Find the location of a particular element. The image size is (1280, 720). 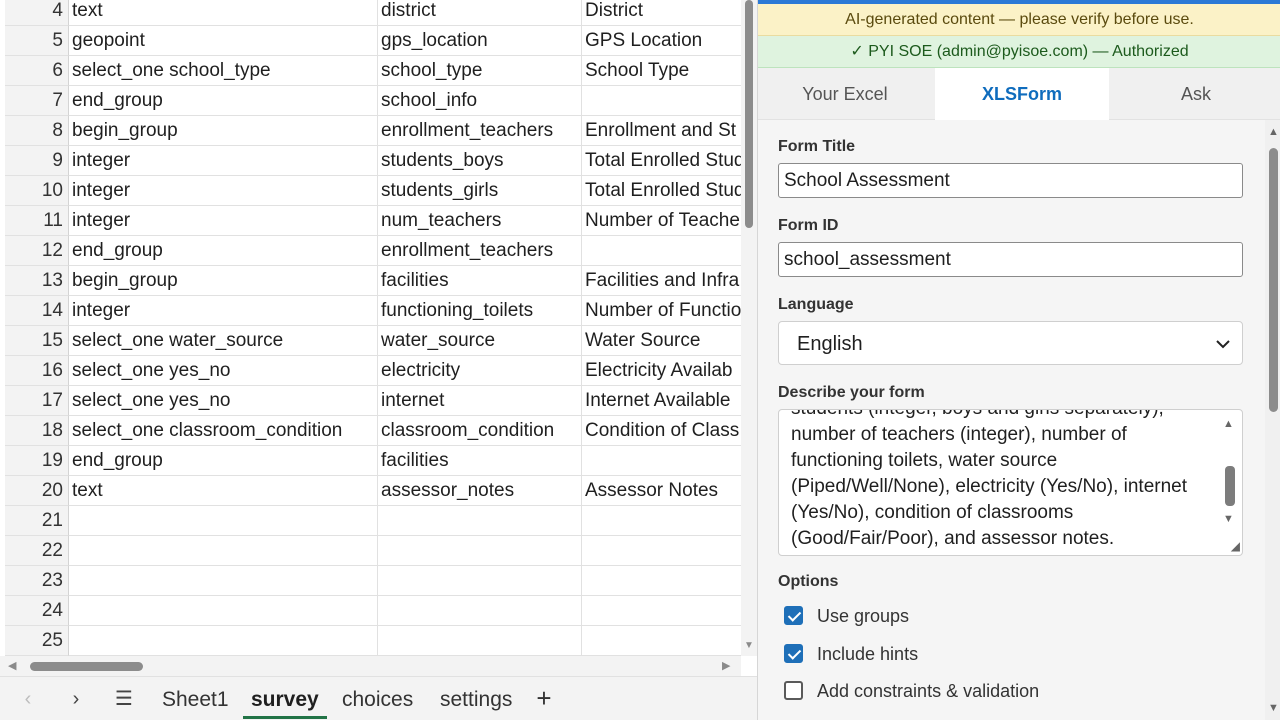

chevron-right-icon: › is located at coordinates (76, 699).